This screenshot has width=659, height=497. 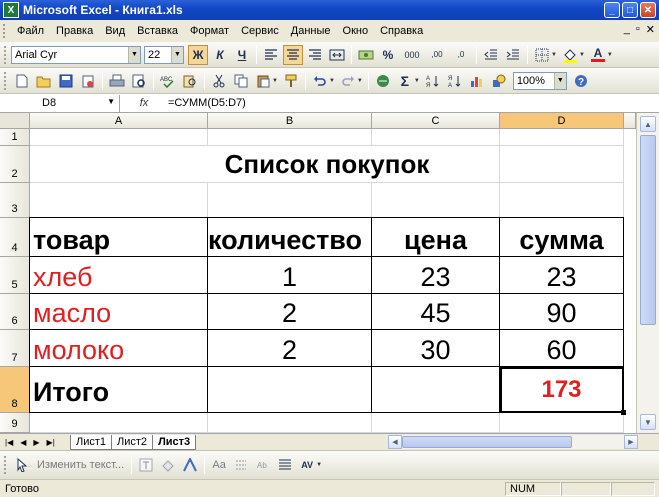 What do you see at coordinates (612, 10) in the screenshot?
I see `minimize-button: _` at bounding box center [612, 10].